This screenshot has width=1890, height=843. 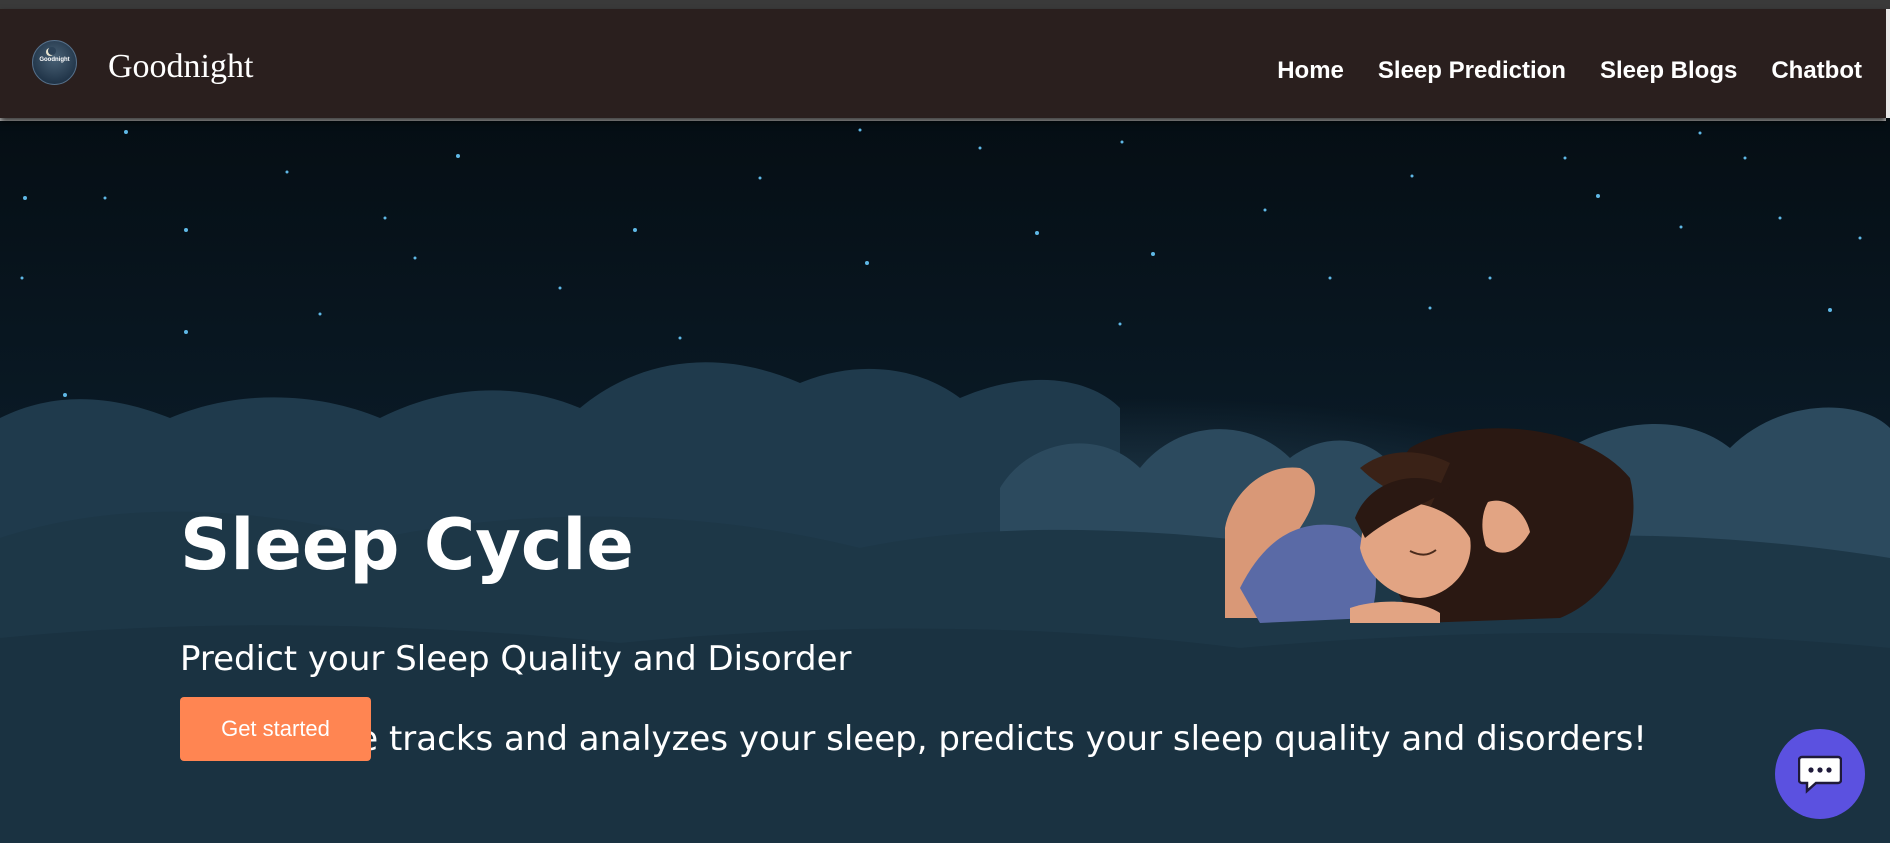 I want to click on logo: Goodnight, so click(x=54, y=62).